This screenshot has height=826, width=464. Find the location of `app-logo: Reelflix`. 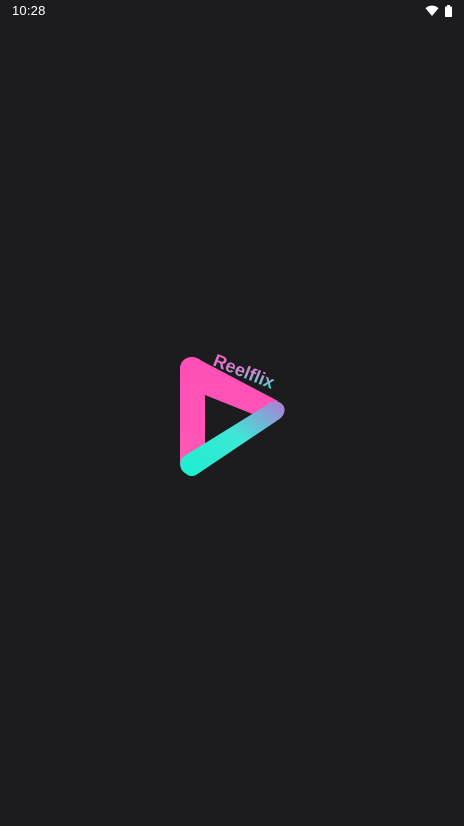

app-logo: Reelflix is located at coordinates (230, 410).